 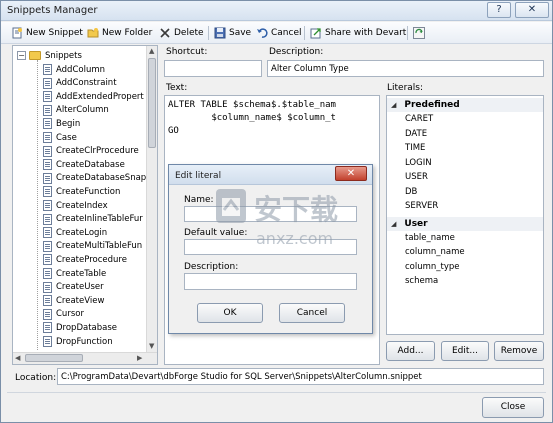 I want to click on tree-item-snippet: CreateInlineTableFur, so click(x=93, y=219).